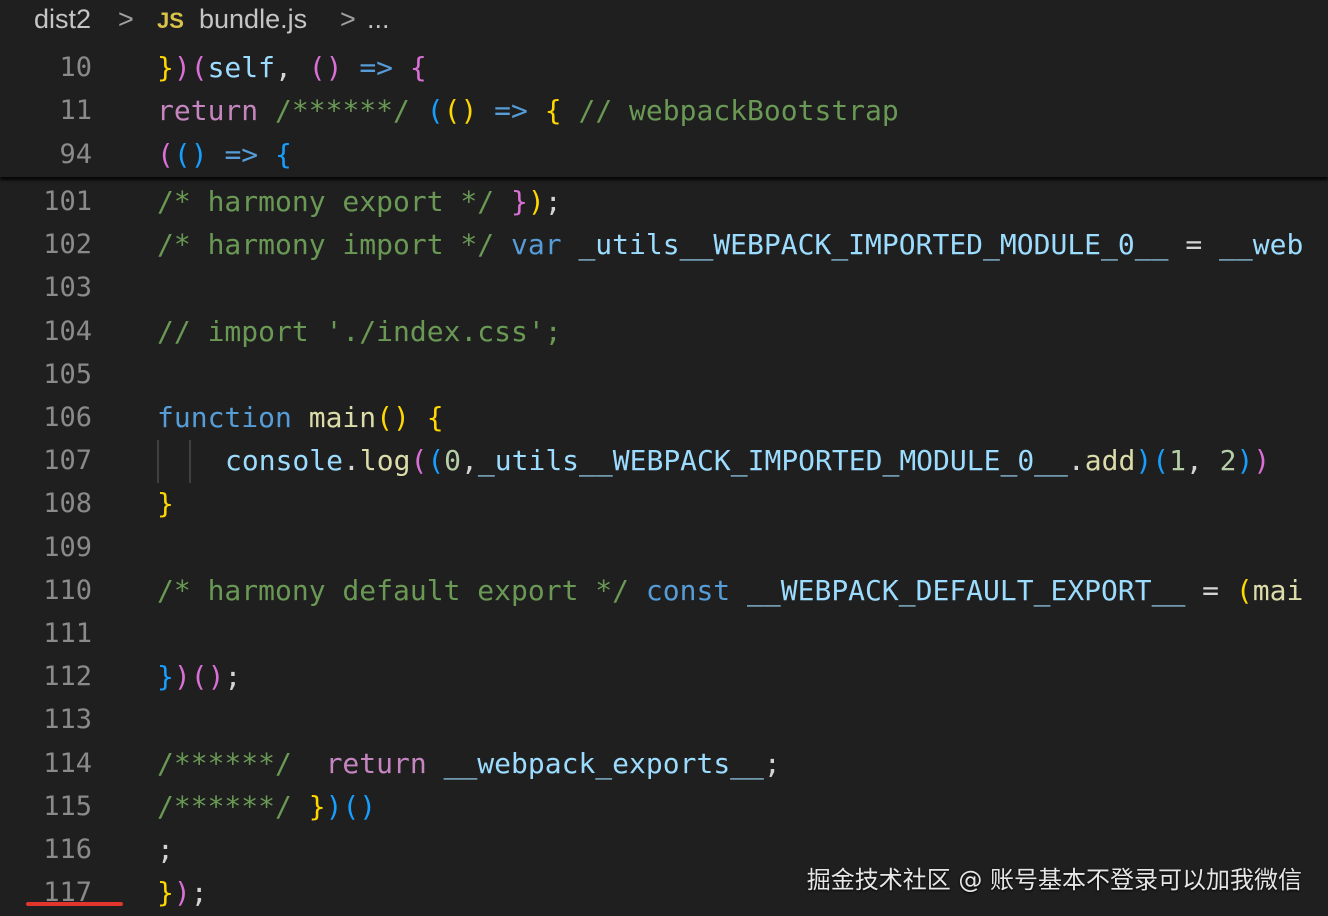 This screenshot has height=916, width=1328. I want to click on line-number: 114, so click(67, 763).